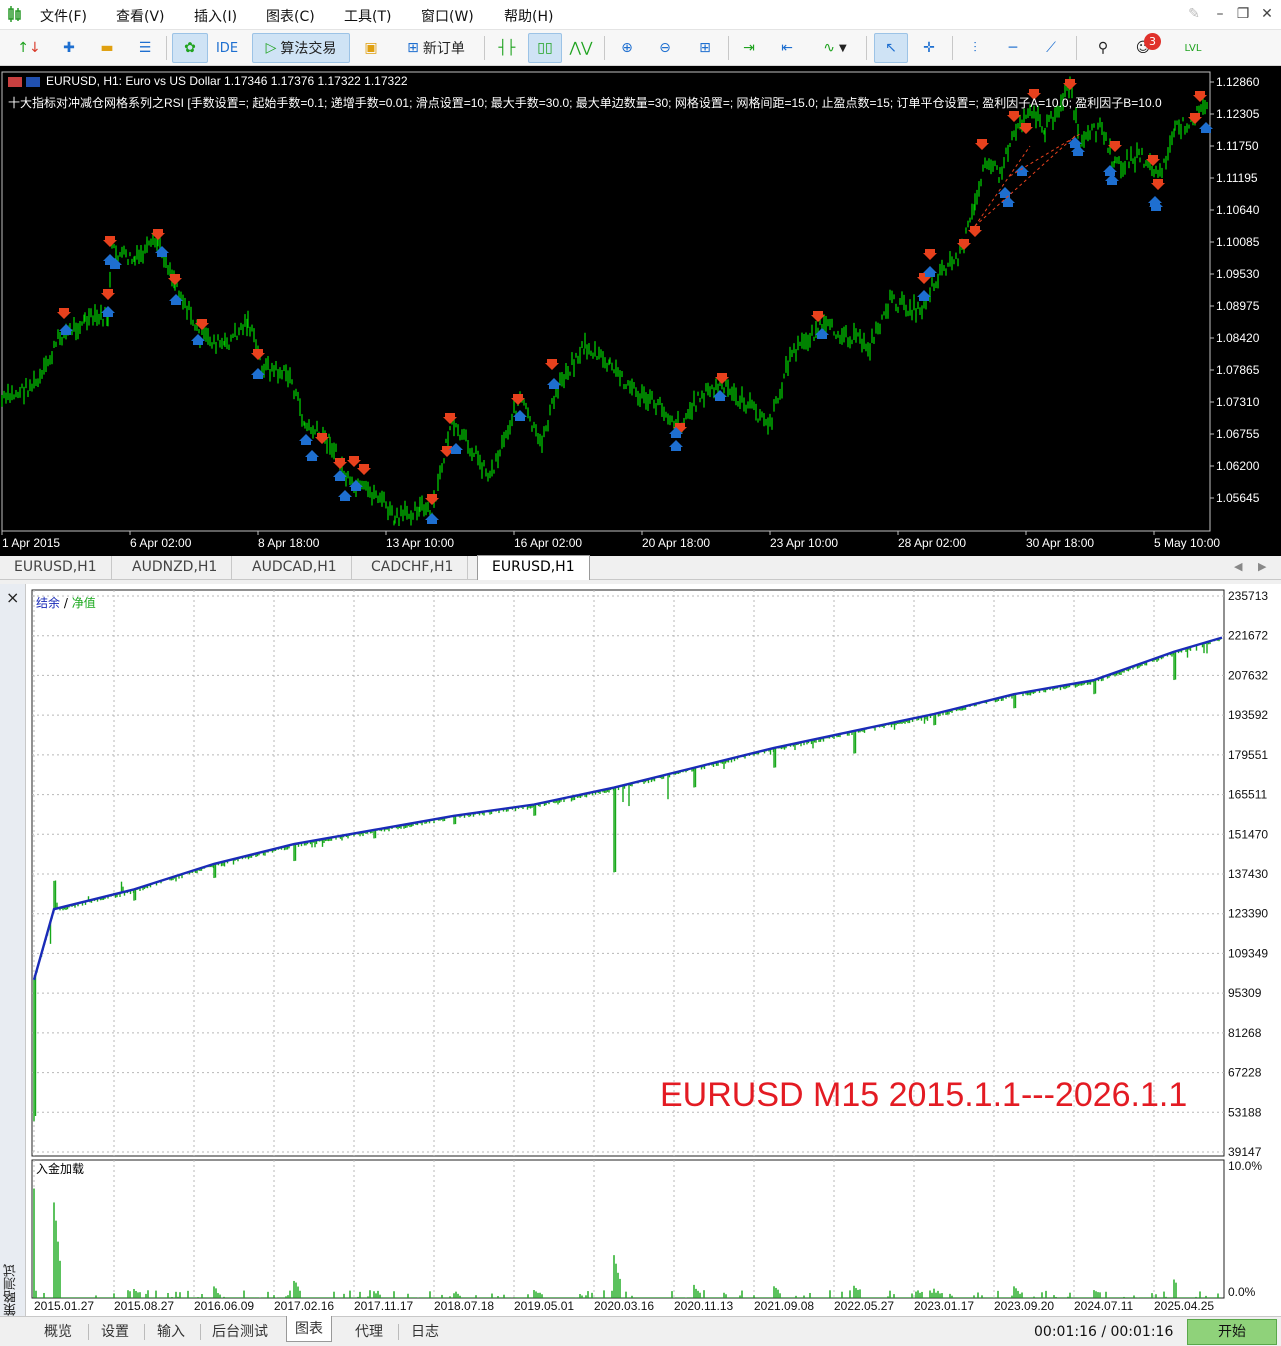 Image resolution: width=1281 pixels, height=1346 pixels. I want to click on tab-agents: 代理, so click(369, 1331).